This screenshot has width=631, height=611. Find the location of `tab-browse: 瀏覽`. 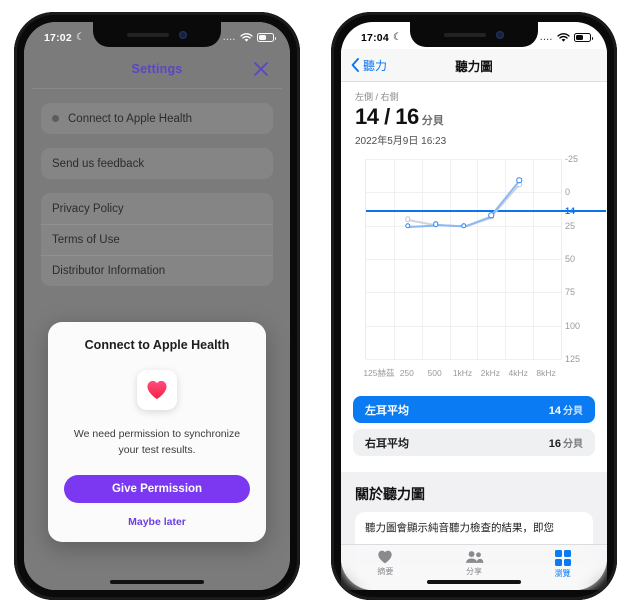

tab-browse: 瀏覽 is located at coordinates (562, 564).